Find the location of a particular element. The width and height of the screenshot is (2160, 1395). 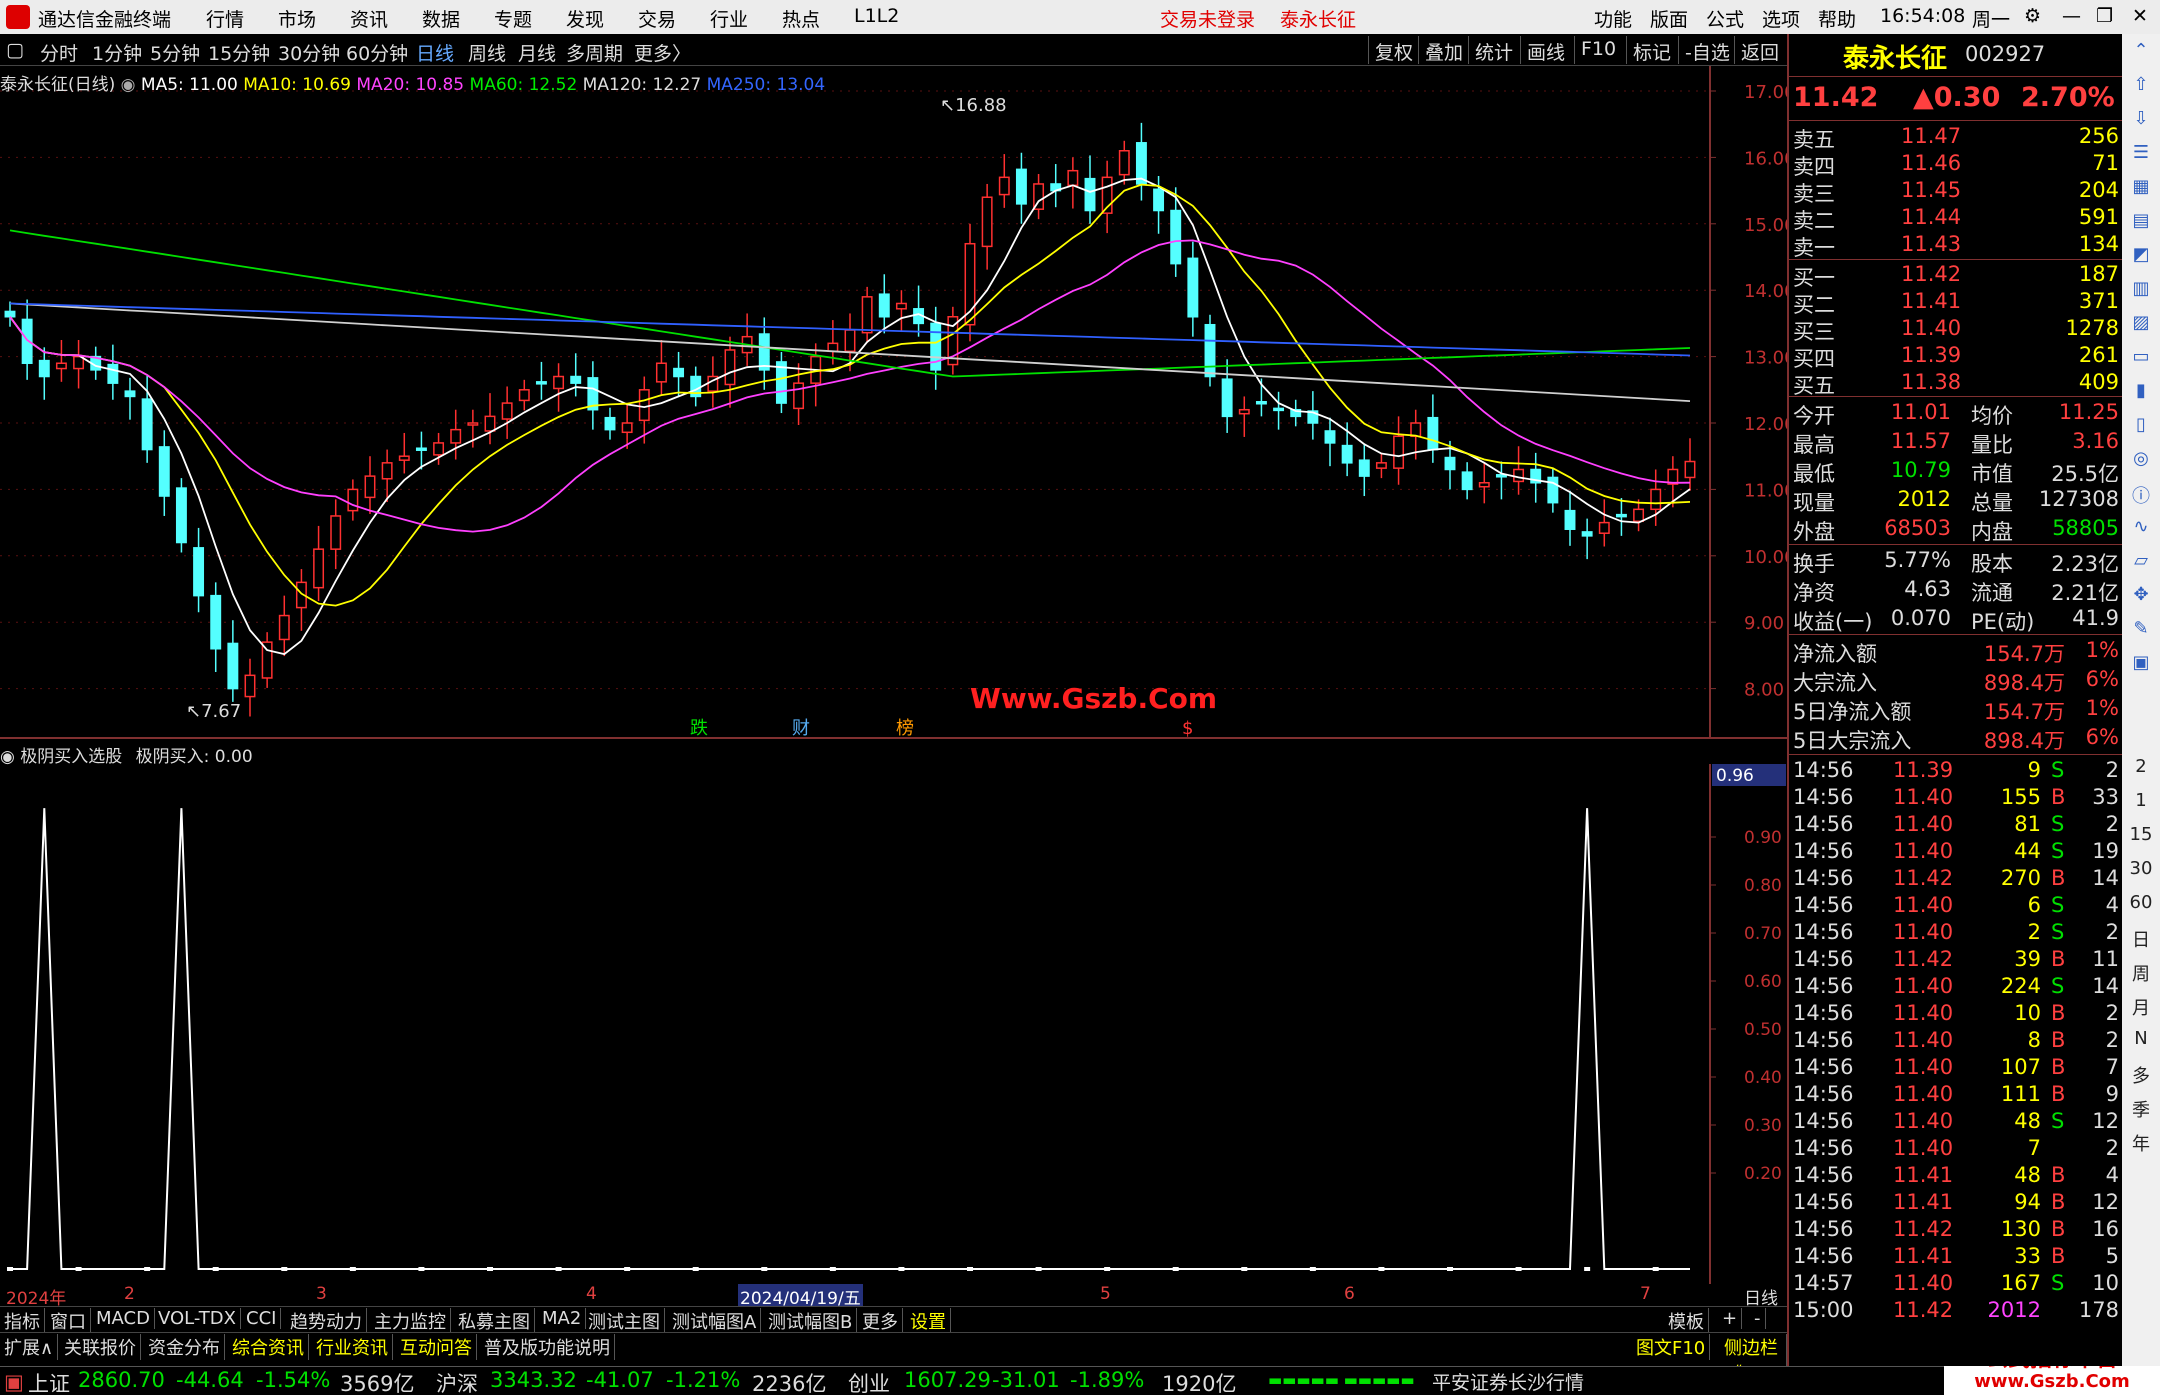

period-tab: 30分钟 is located at coordinates (309, 52).